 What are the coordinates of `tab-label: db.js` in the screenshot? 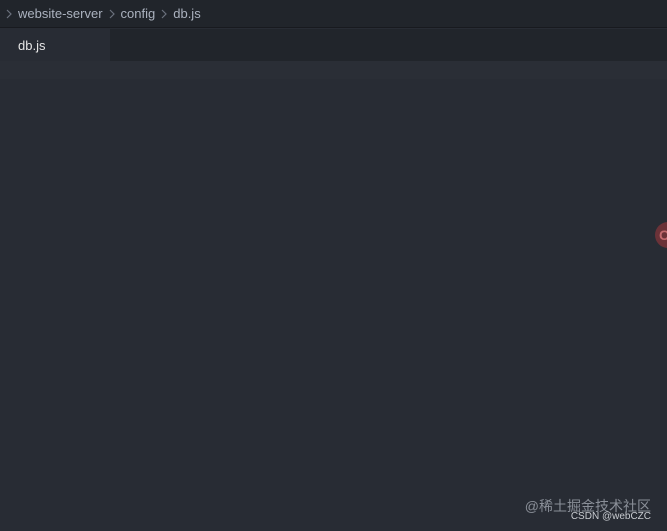 It's located at (32, 45).